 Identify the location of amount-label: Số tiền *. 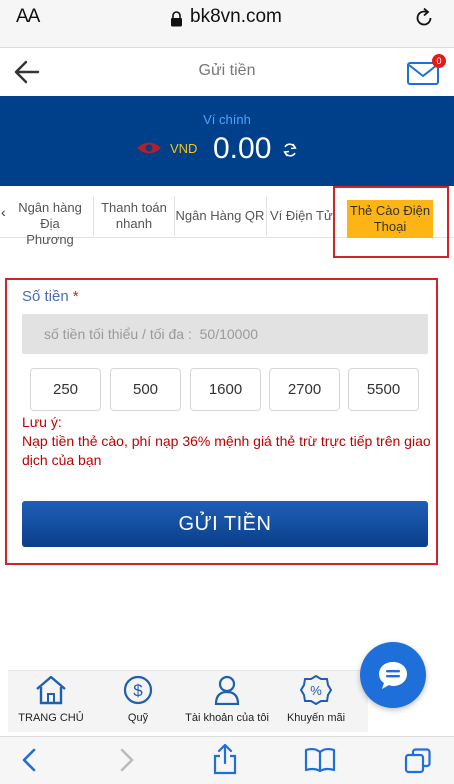
(50, 296).